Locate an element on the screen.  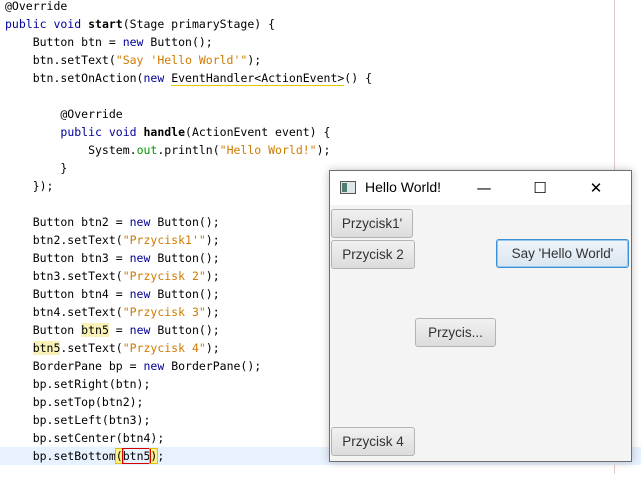
java-app-icon is located at coordinates (348, 187).